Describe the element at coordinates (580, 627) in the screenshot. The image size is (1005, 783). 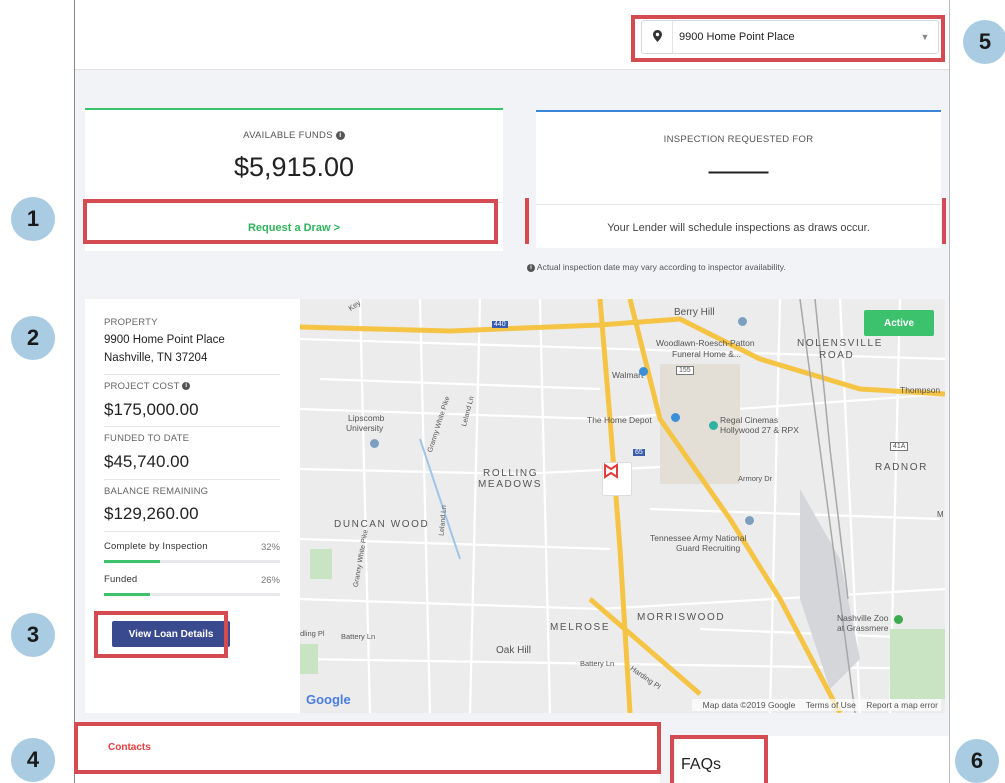
I see `map-area-label: MELROSE` at that location.